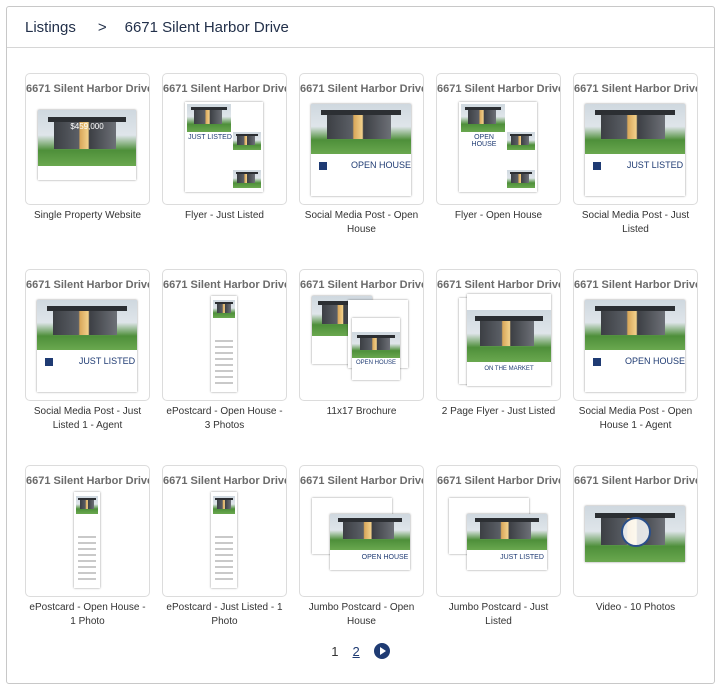  I want to click on template-label: Social Media Post - Just Listed, so click(635, 222).